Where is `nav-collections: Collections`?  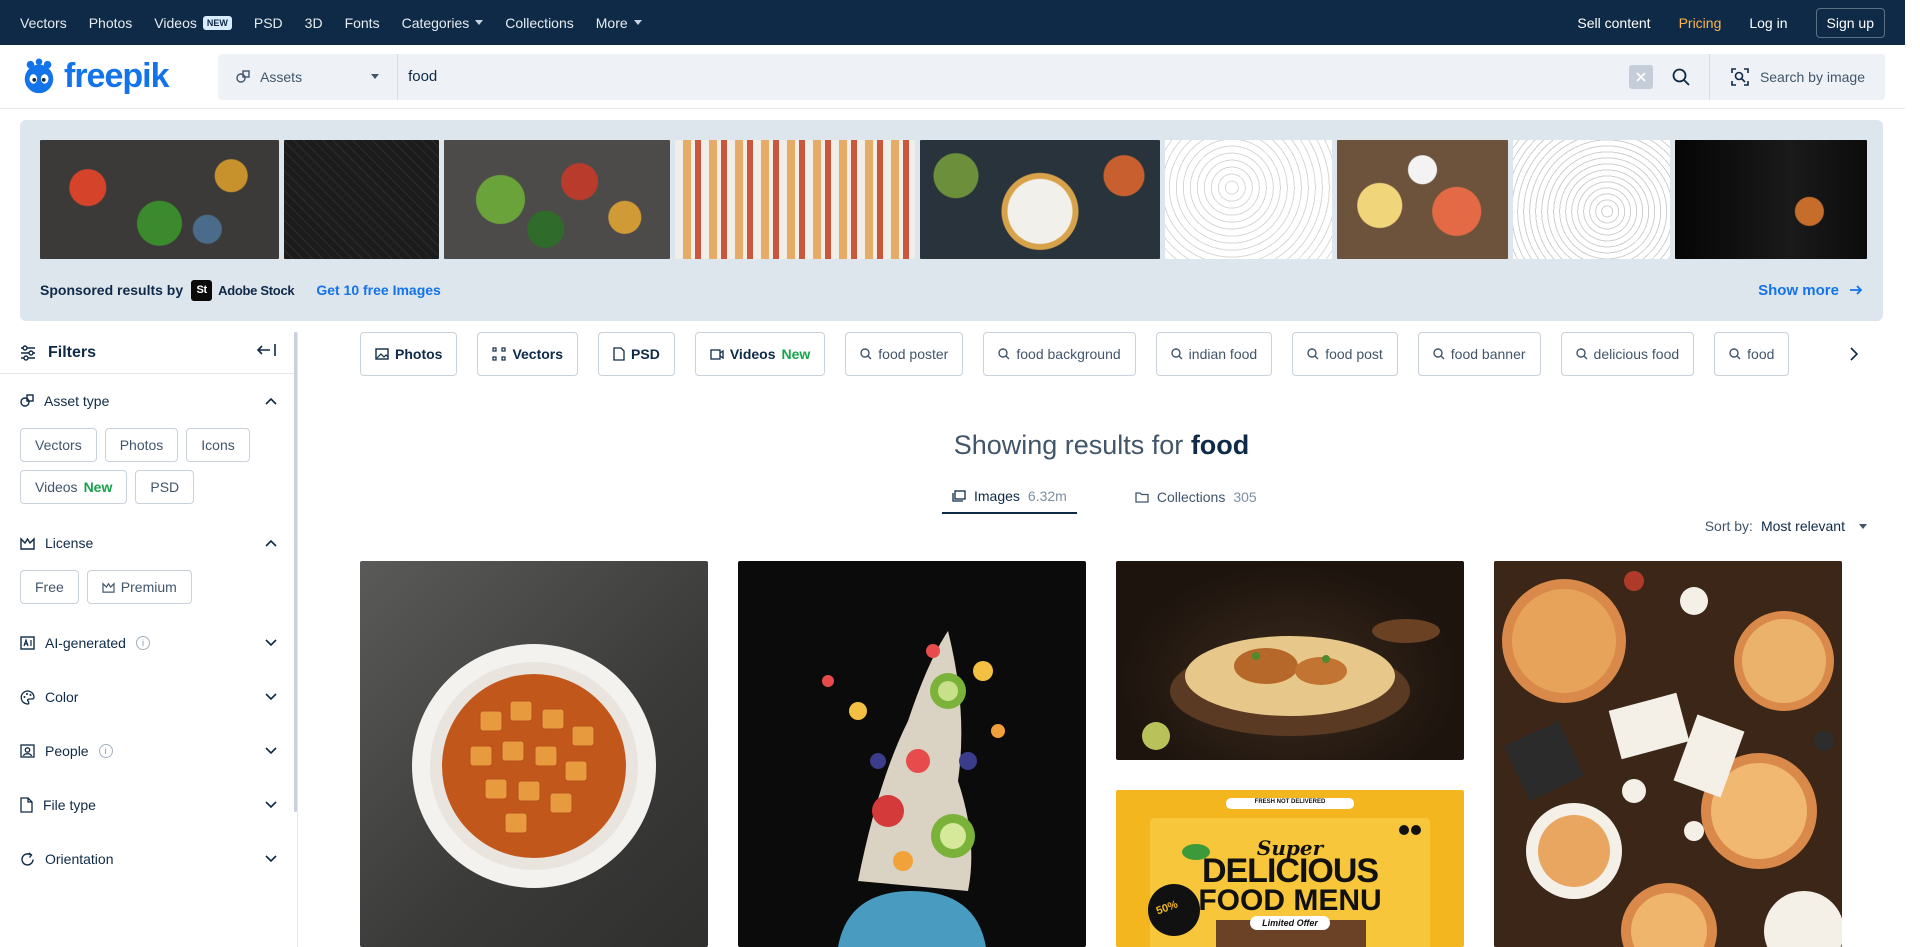 nav-collections: Collections is located at coordinates (539, 23).